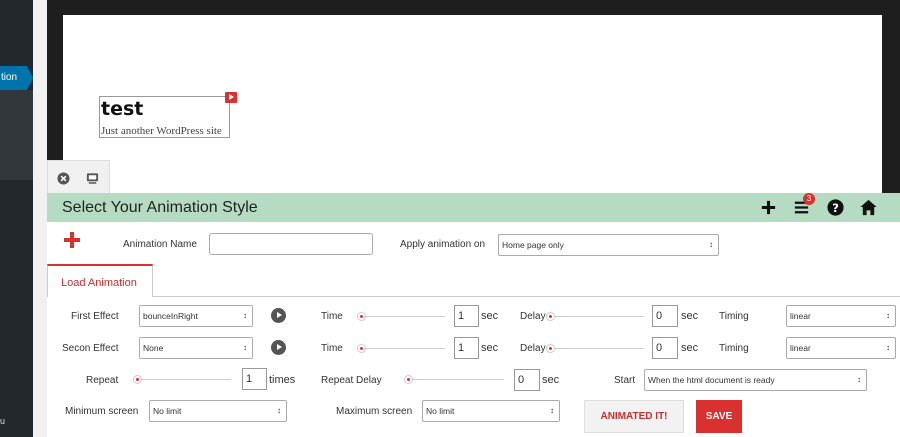  What do you see at coordinates (533, 316) in the screenshot?
I see `first-delay-label: Delay` at bounding box center [533, 316].